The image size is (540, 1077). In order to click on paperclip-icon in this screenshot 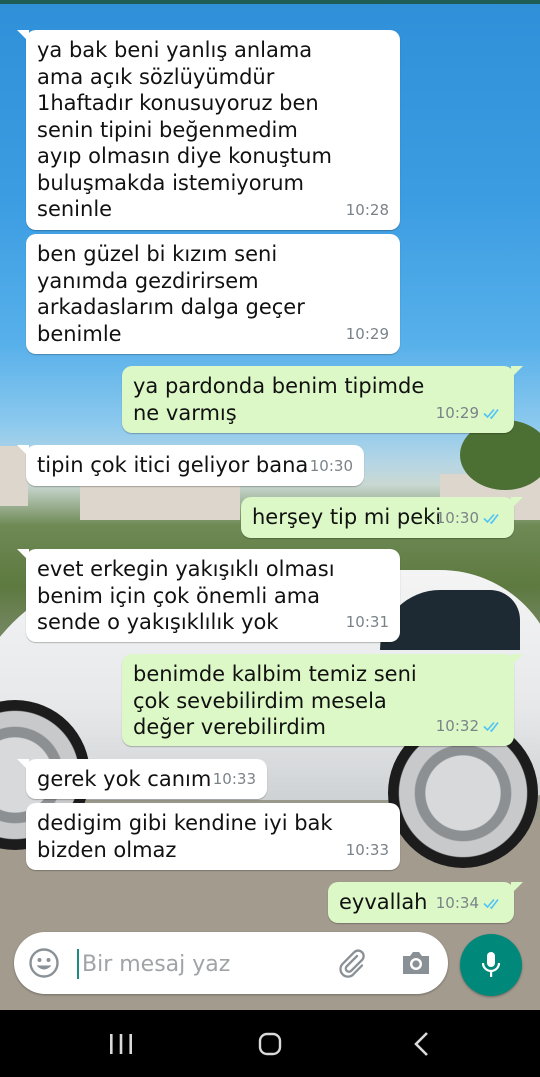, I will do `click(352, 963)`.